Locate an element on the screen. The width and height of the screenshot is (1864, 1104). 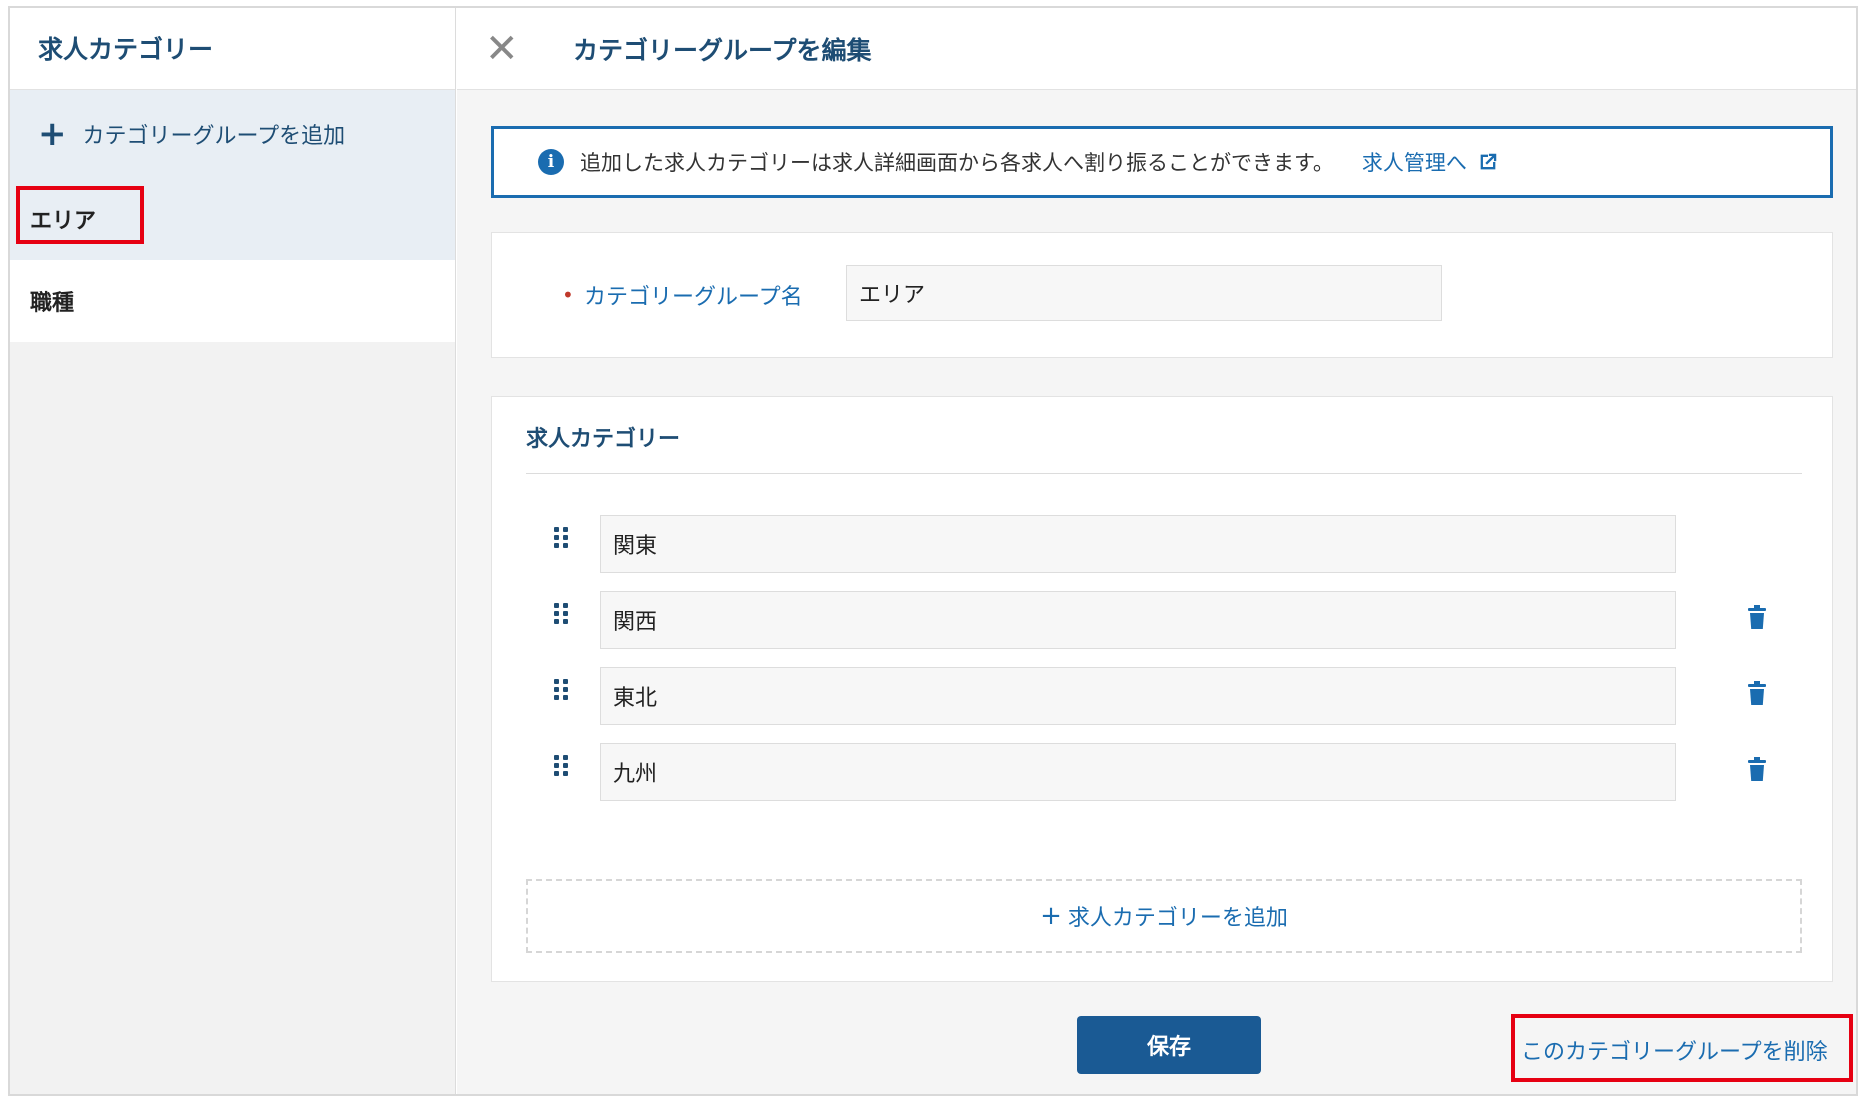
job-management-link: 求人管理へ is located at coordinates (1430, 162).